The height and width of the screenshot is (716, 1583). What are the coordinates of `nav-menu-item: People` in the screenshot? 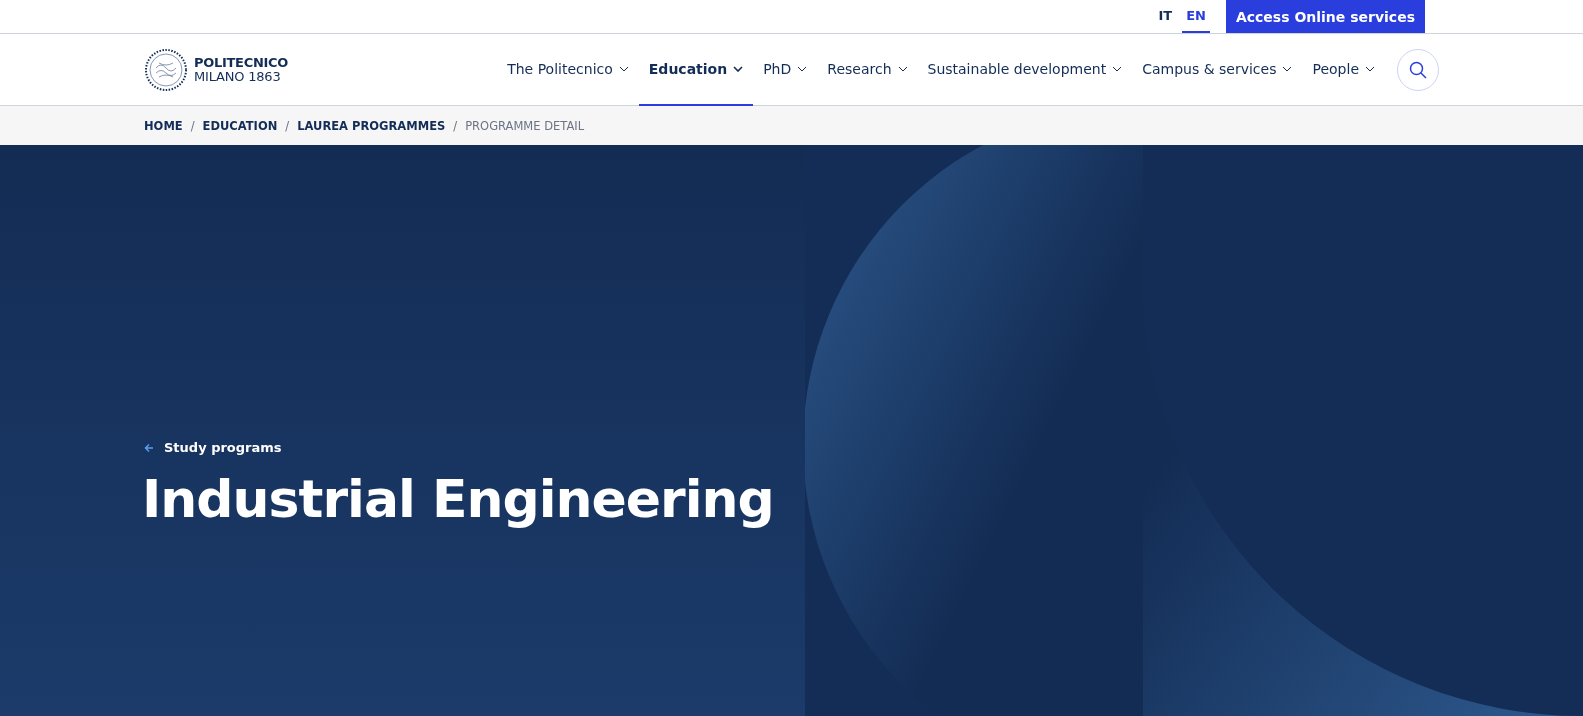 It's located at (1343, 70).